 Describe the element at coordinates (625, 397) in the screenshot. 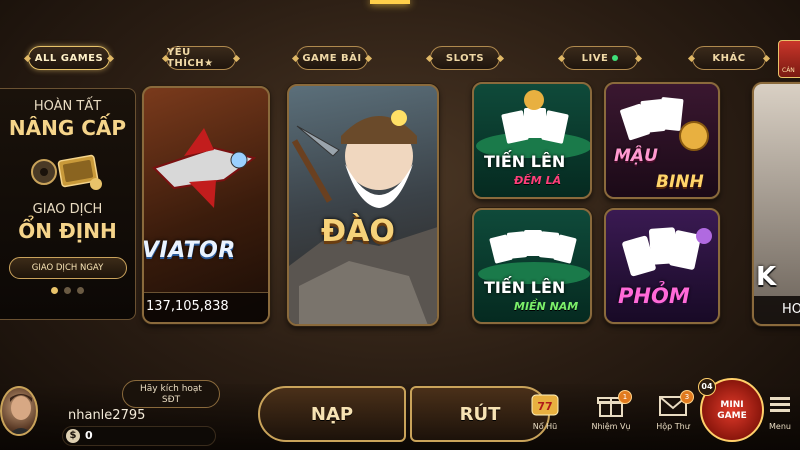

I see `notification-badge: 1` at that location.